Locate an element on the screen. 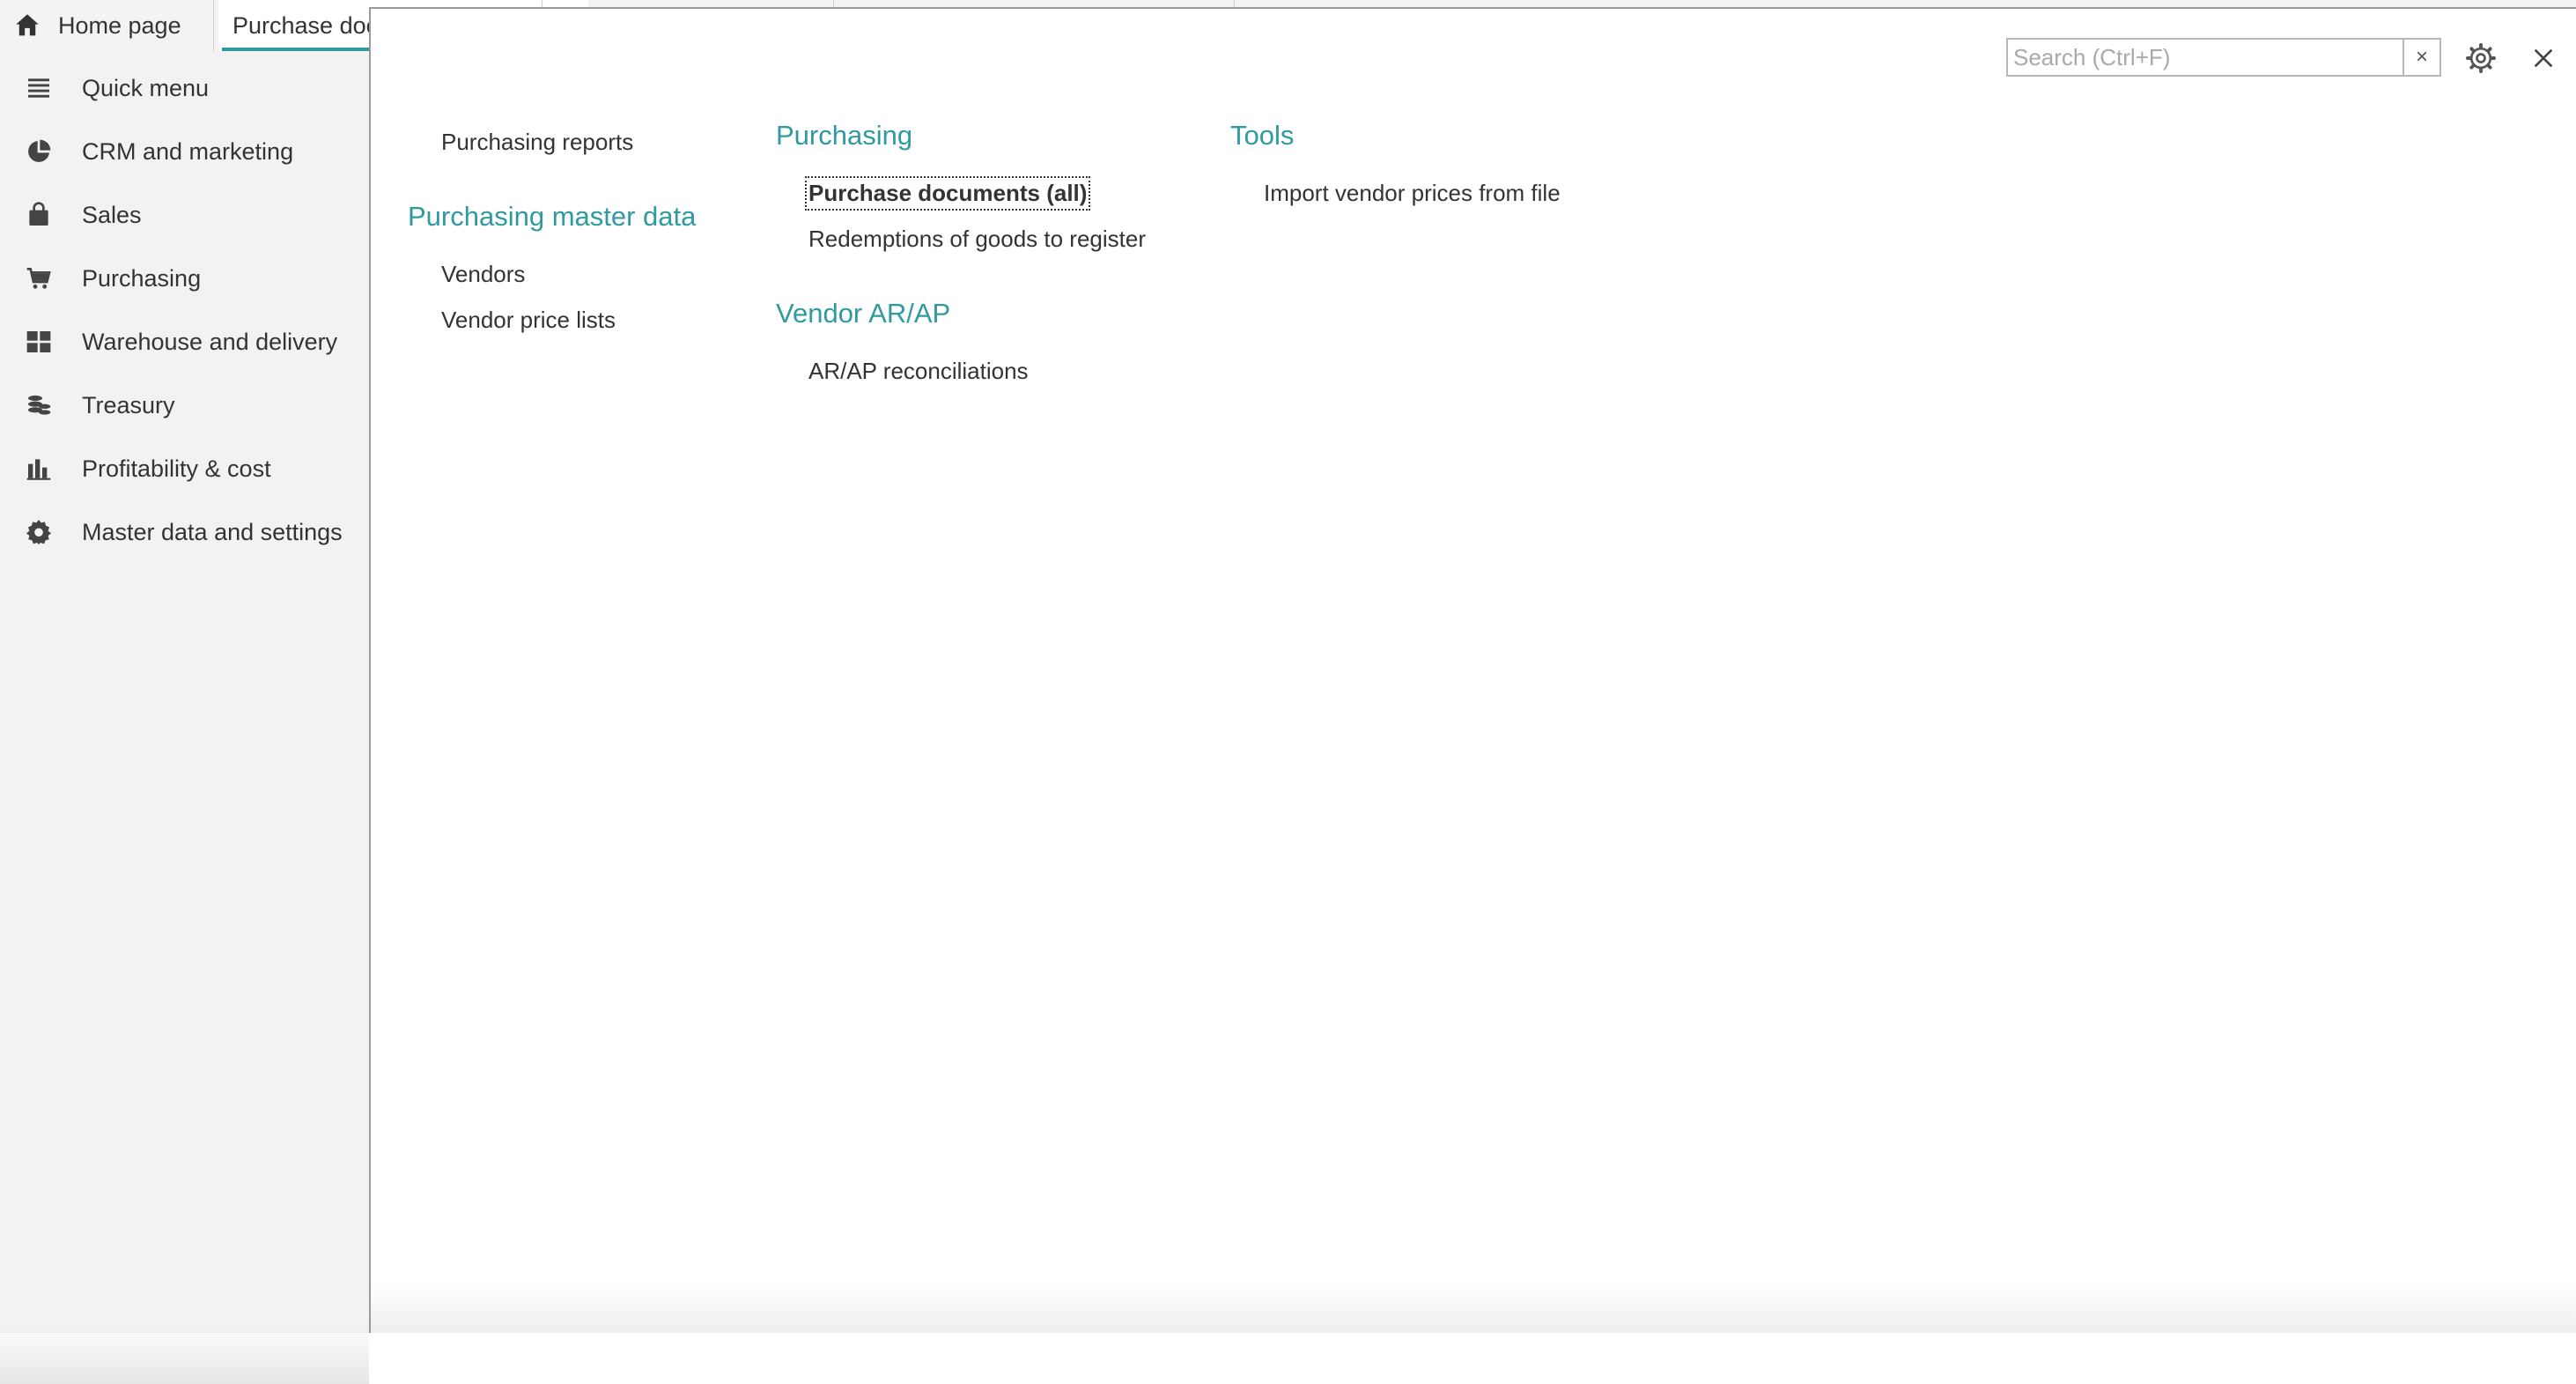  sidebar-item-crm: CRM and marketing is located at coordinates (184, 151).